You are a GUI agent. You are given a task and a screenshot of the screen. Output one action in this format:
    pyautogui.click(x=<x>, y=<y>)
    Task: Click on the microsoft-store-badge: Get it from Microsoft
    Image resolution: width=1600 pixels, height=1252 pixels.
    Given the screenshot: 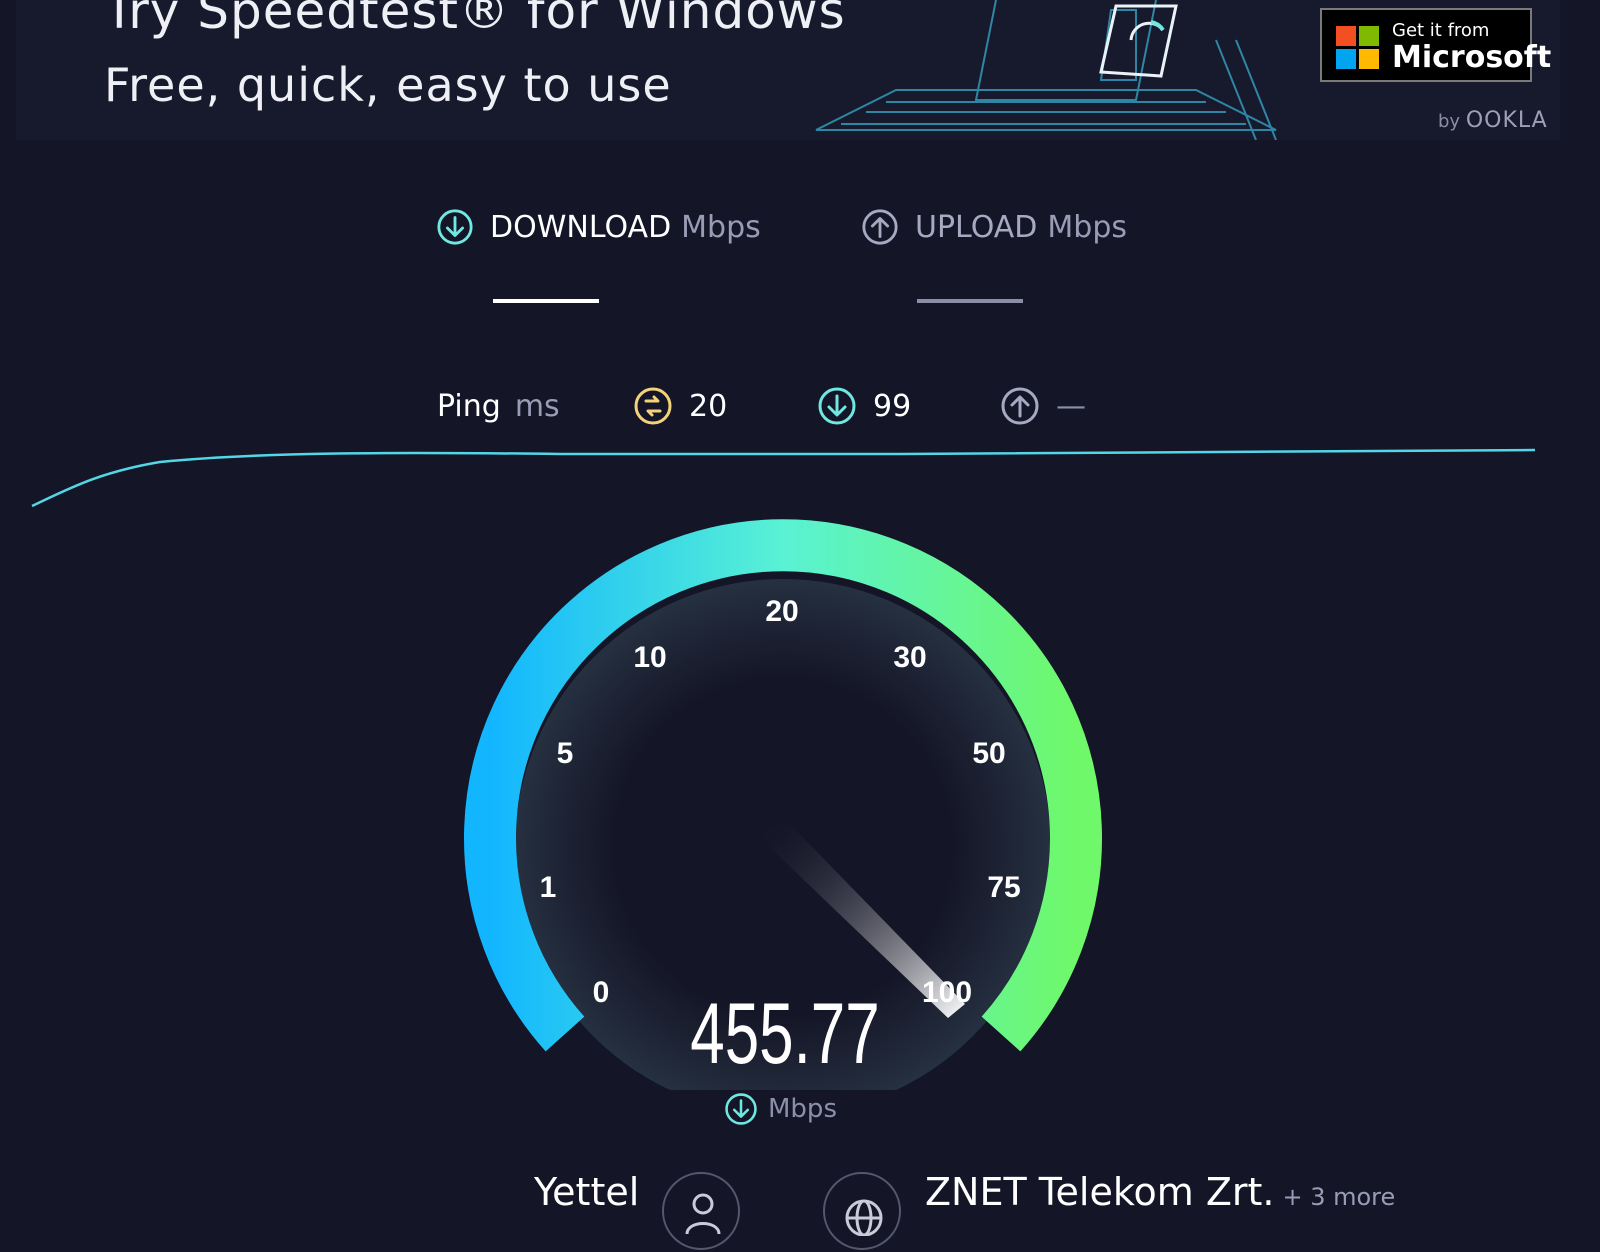 What is the action you would take?
    pyautogui.click(x=1435, y=45)
    